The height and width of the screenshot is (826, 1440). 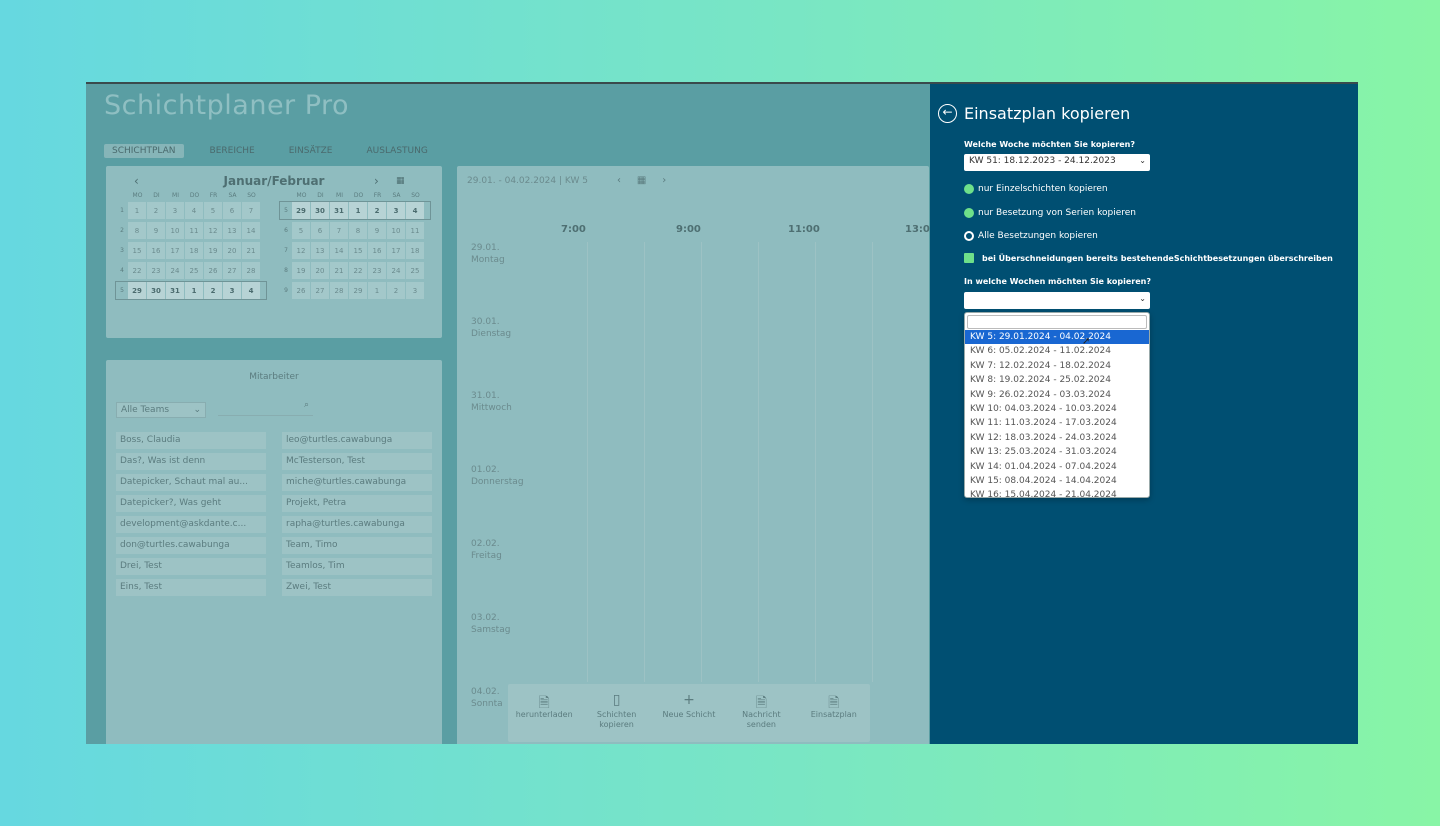 What do you see at coordinates (1057, 395) in the screenshot?
I see `dropdown-option: KW 9: 26.02.2024 - 03.03.2024` at bounding box center [1057, 395].